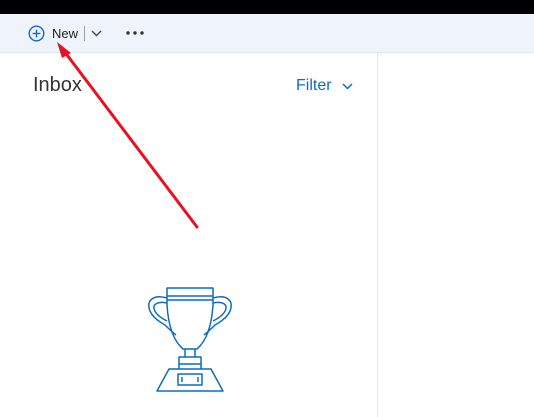  I want to click on command-bar: New, so click(267, 33).